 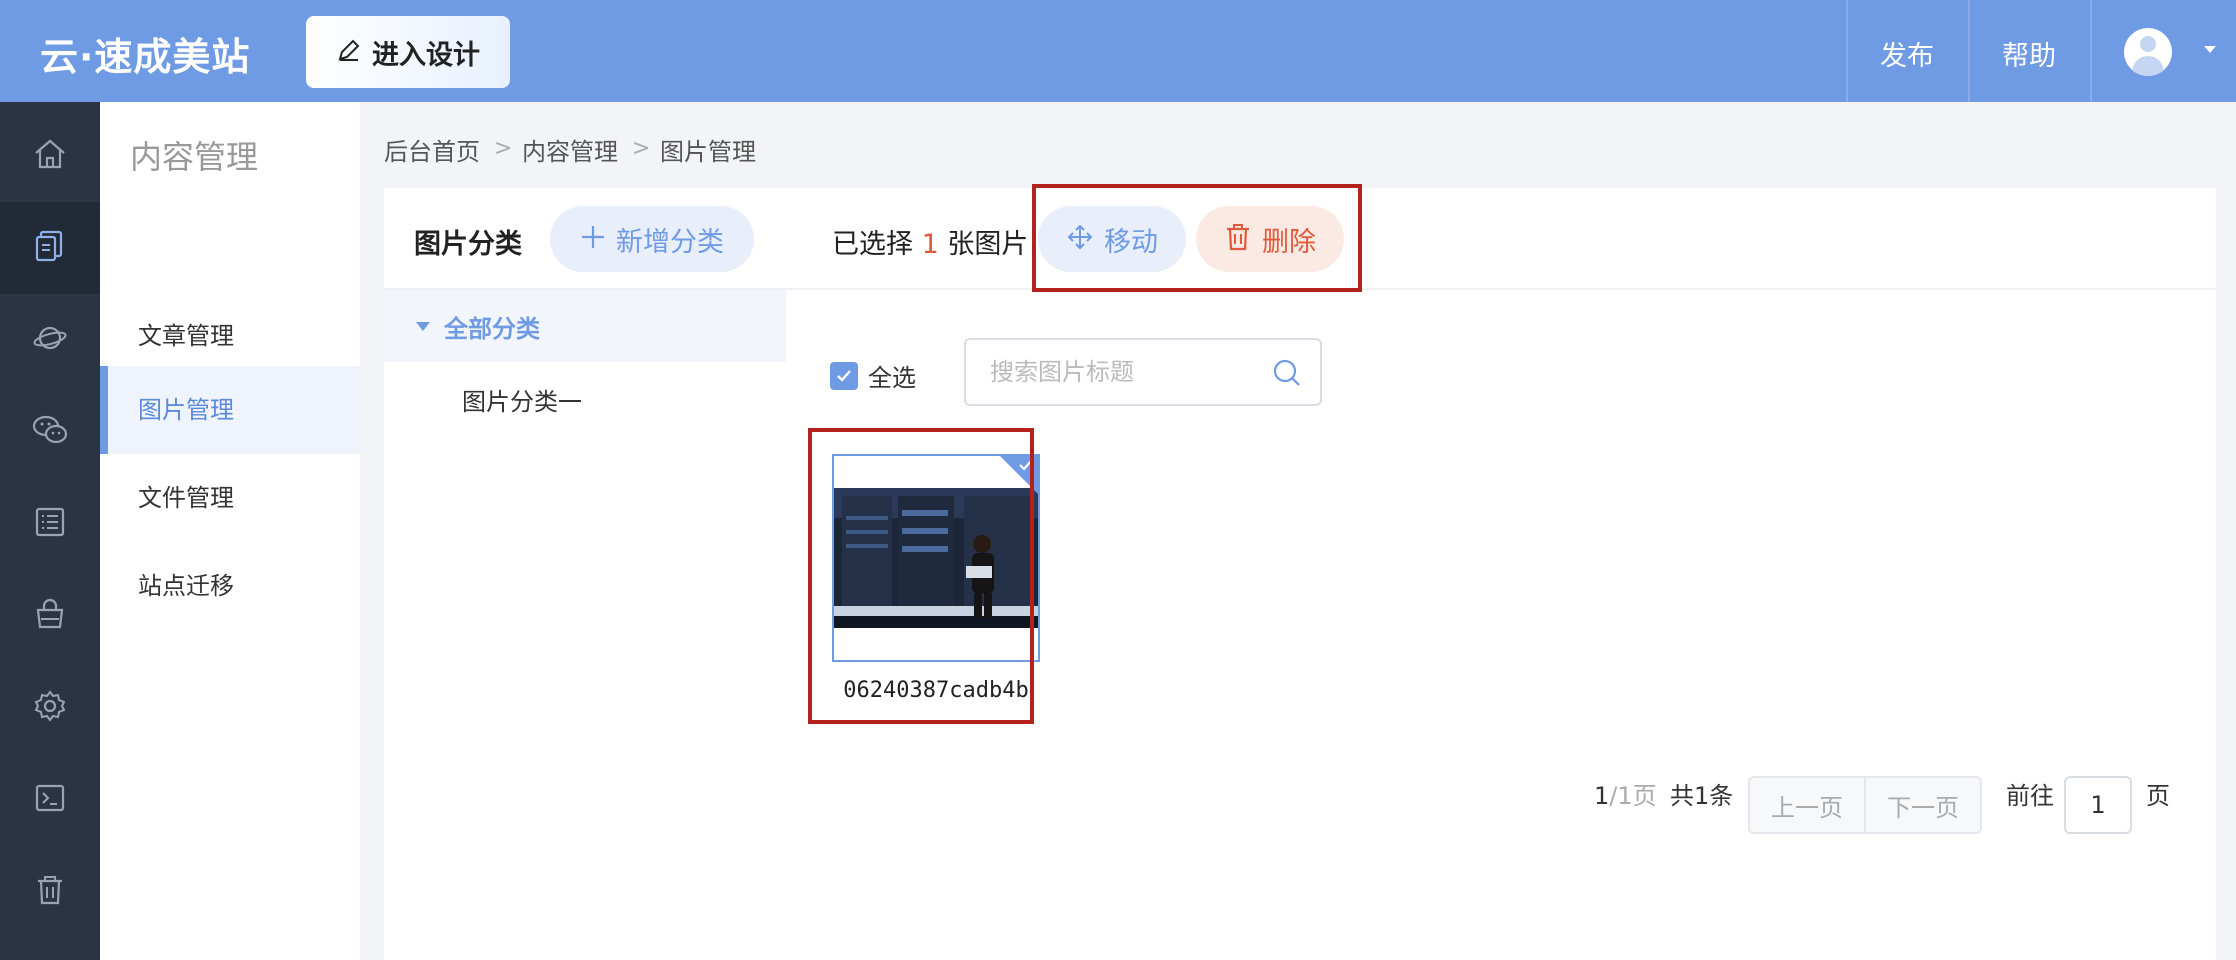 What do you see at coordinates (1633, 796) in the screenshot?
I see `total-pages: /1页` at bounding box center [1633, 796].